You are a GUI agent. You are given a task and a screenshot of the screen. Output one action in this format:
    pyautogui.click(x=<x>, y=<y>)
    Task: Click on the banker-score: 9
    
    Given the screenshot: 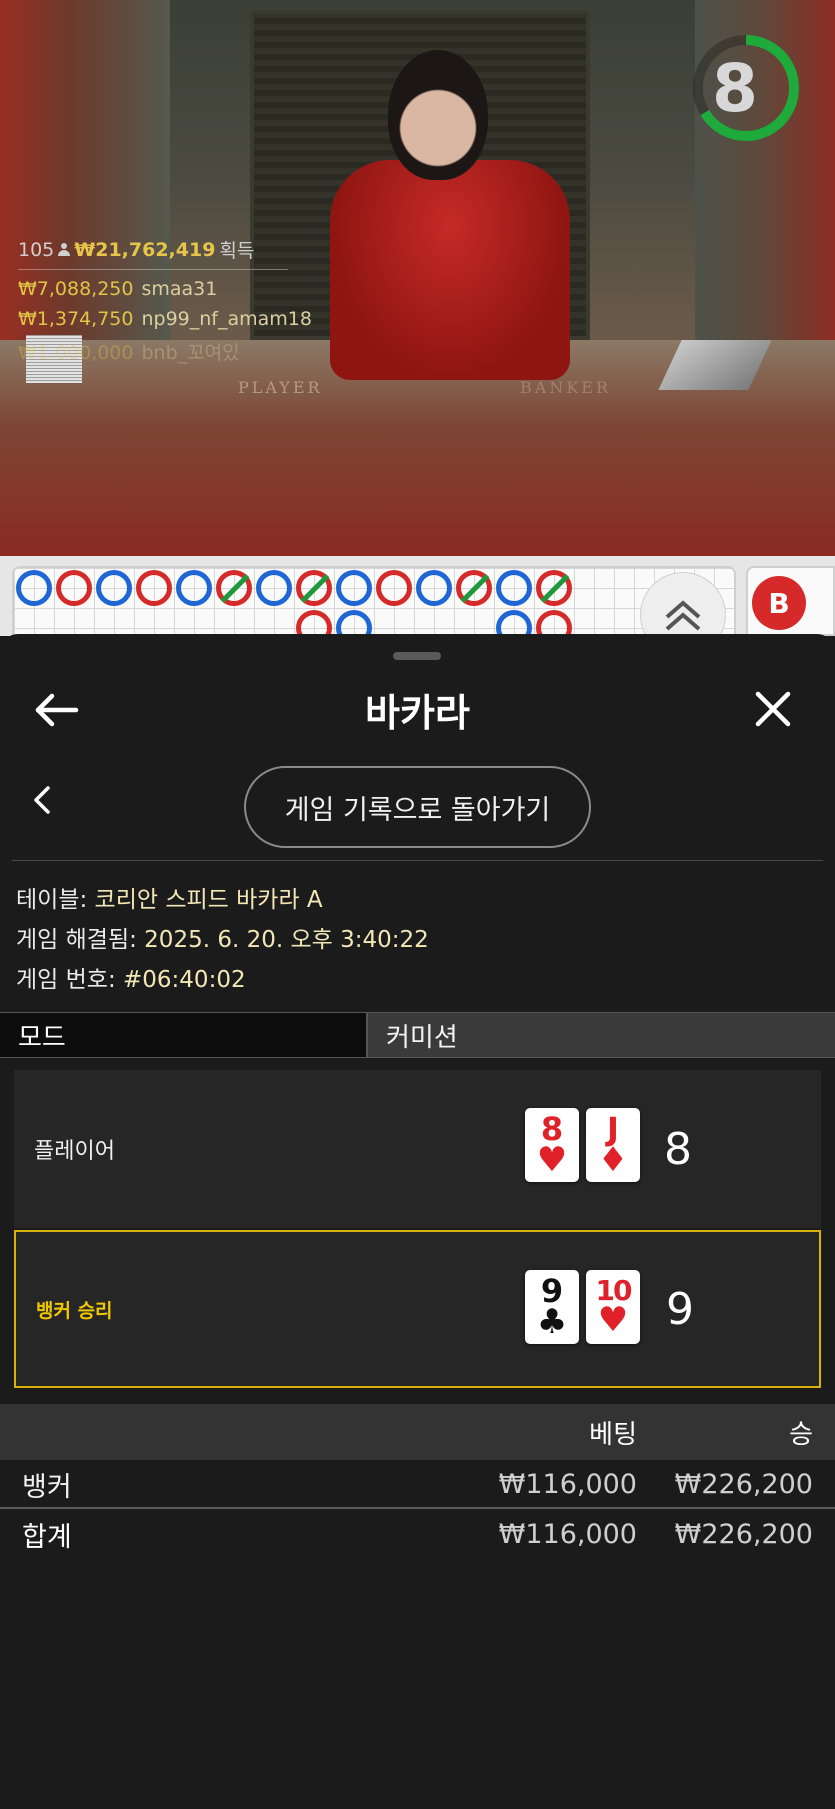 What is the action you would take?
    pyautogui.click(x=680, y=1309)
    